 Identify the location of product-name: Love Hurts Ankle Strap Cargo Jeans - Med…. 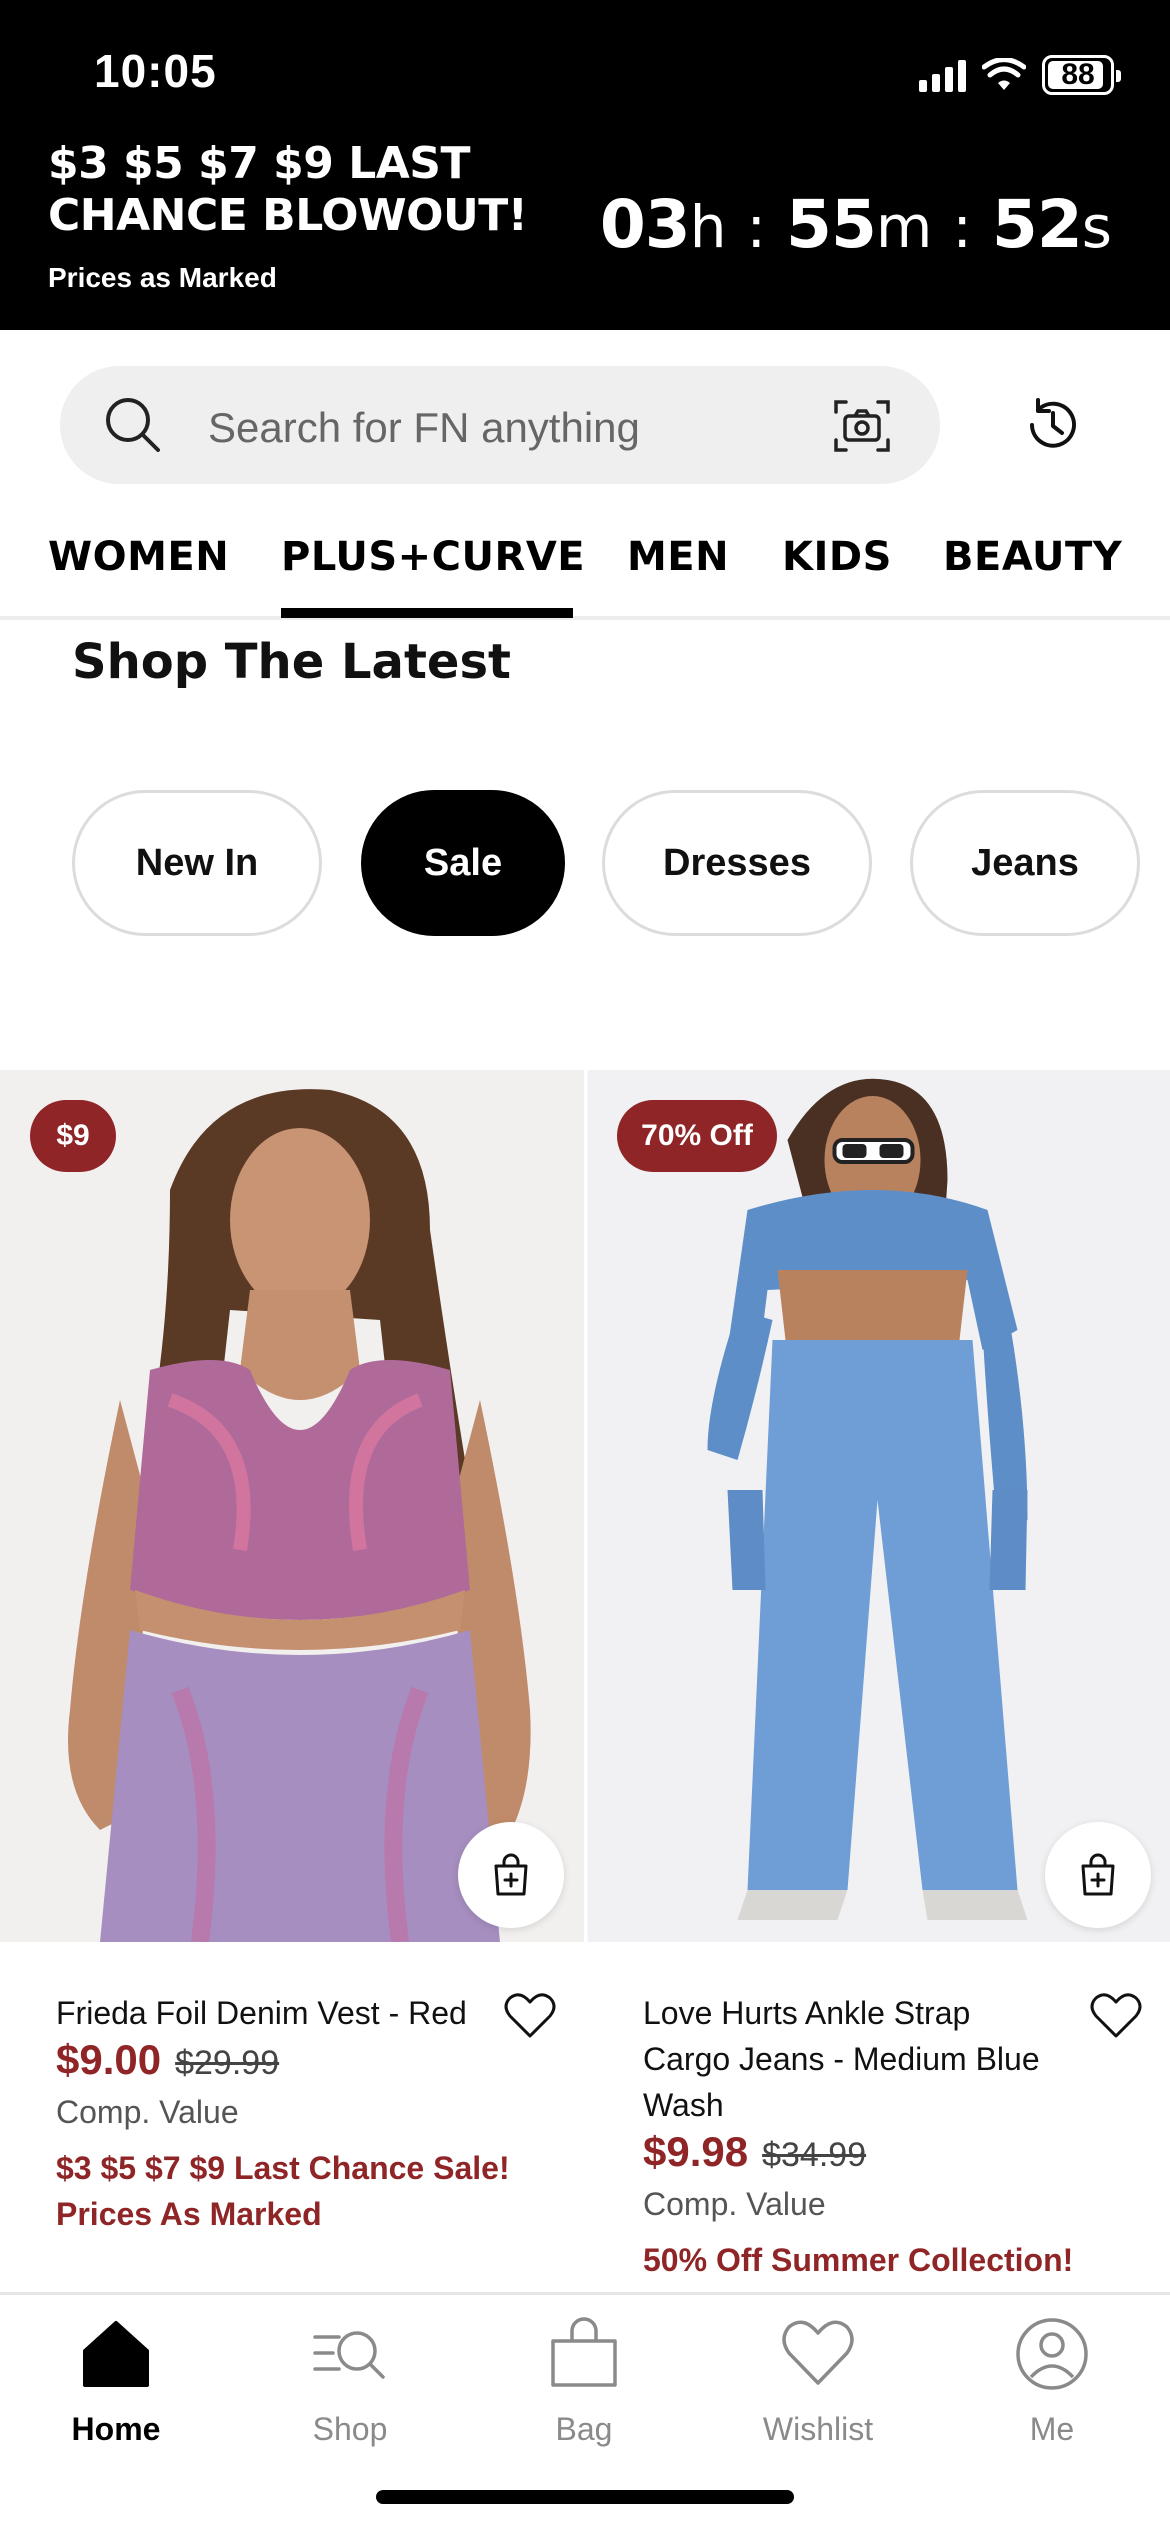
(853, 2059).